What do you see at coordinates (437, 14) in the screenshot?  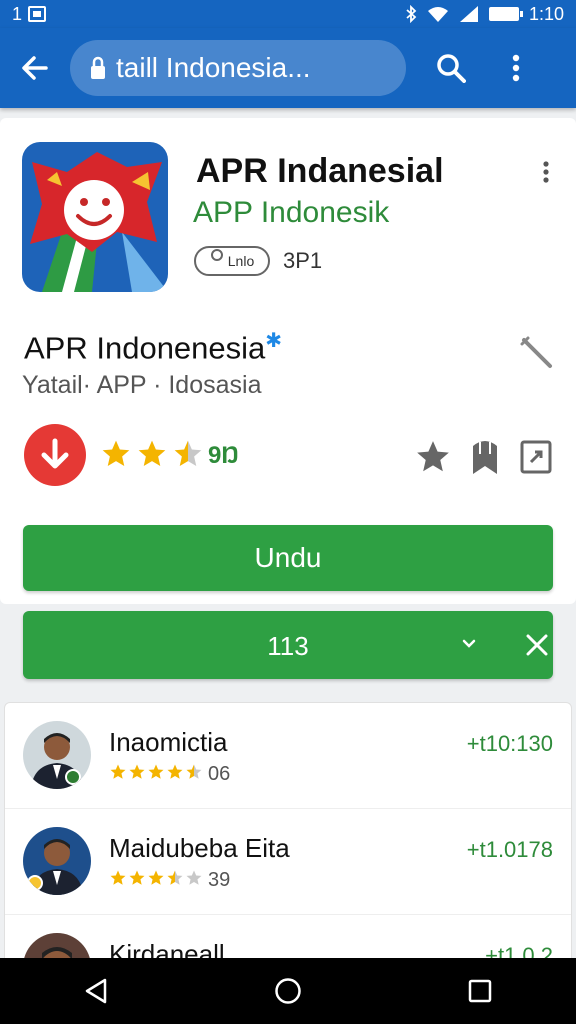 I see `wifi-icon` at bounding box center [437, 14].